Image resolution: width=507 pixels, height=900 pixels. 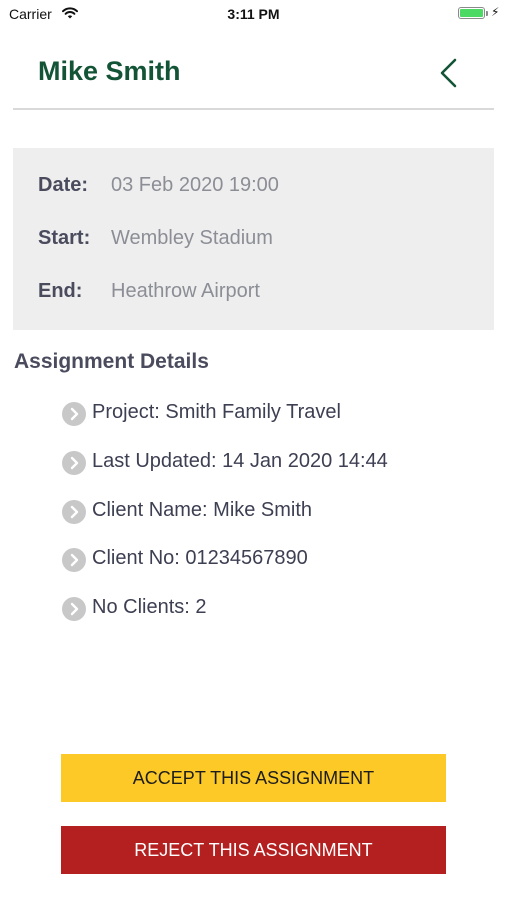 What do you see at coordinates (240, 461) in the screenshot?
I see `detail-text: Last Updated: 14 Jan 2020 14:44` at bounding box center [240, 461].